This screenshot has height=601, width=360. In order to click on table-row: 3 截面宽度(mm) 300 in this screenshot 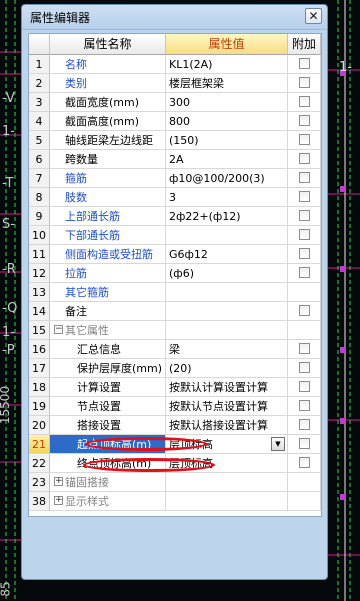, I will do `click(175, 102)`.